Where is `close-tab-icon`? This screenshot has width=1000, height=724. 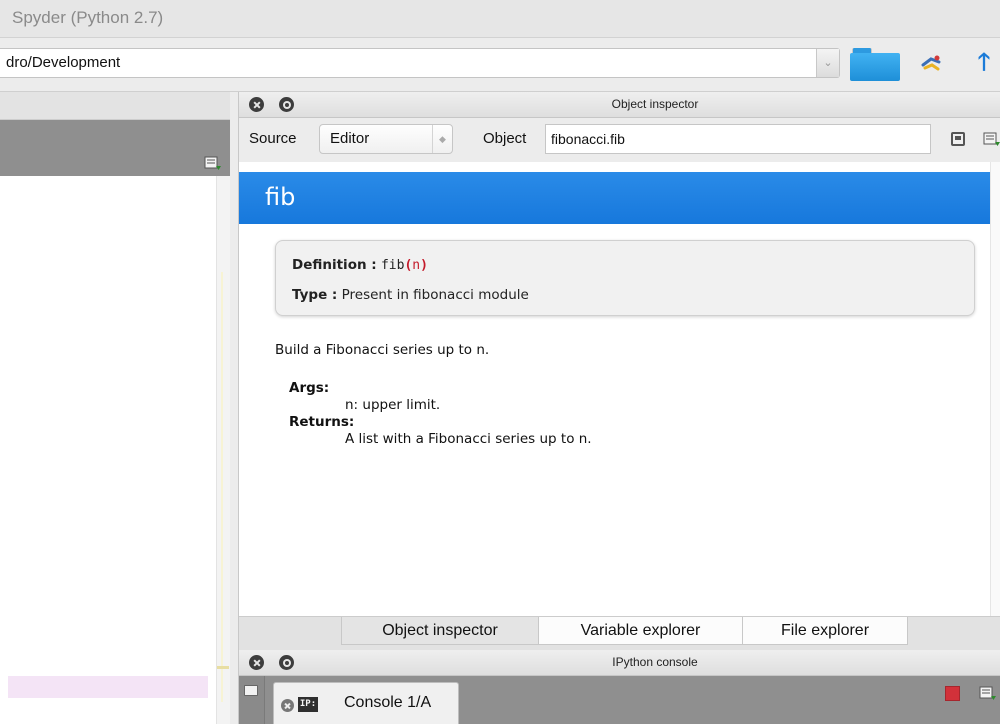 close-tab-icon is located at coordinates (287, 705).